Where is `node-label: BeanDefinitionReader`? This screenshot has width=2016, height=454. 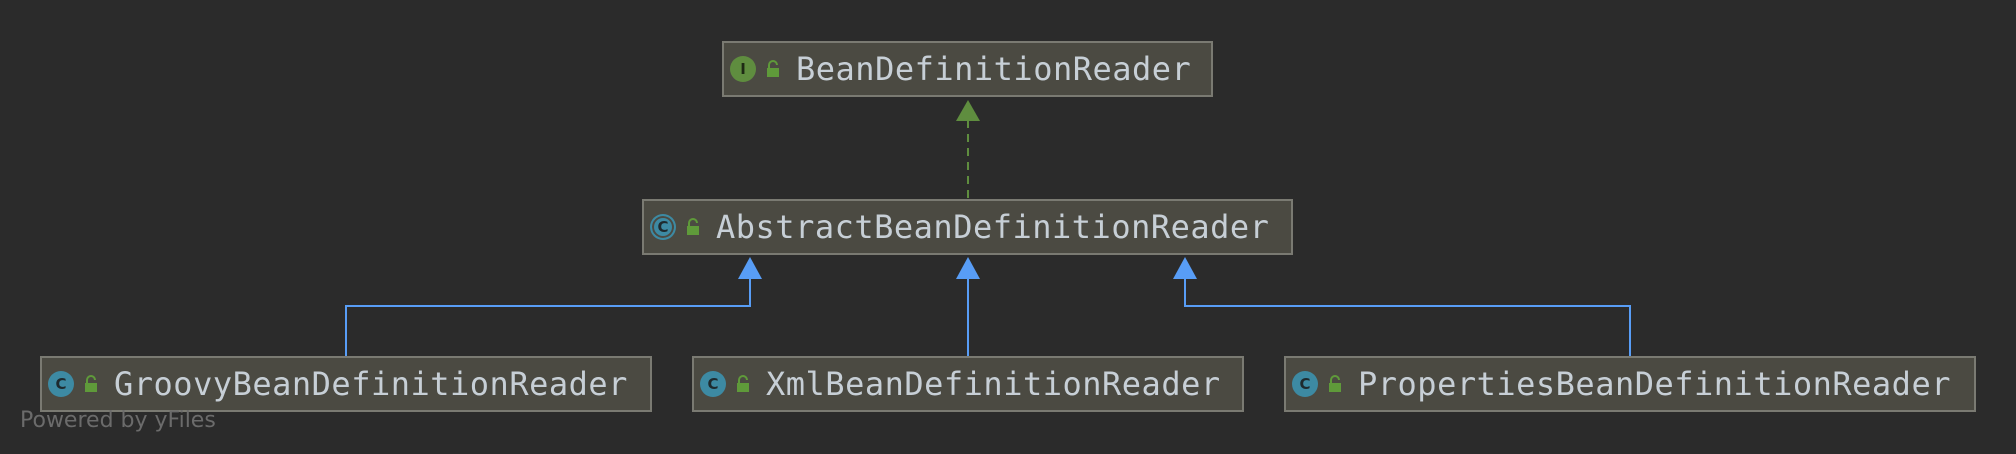
node-label: BeanDefinitionReader is located at coordinates (994, 69).